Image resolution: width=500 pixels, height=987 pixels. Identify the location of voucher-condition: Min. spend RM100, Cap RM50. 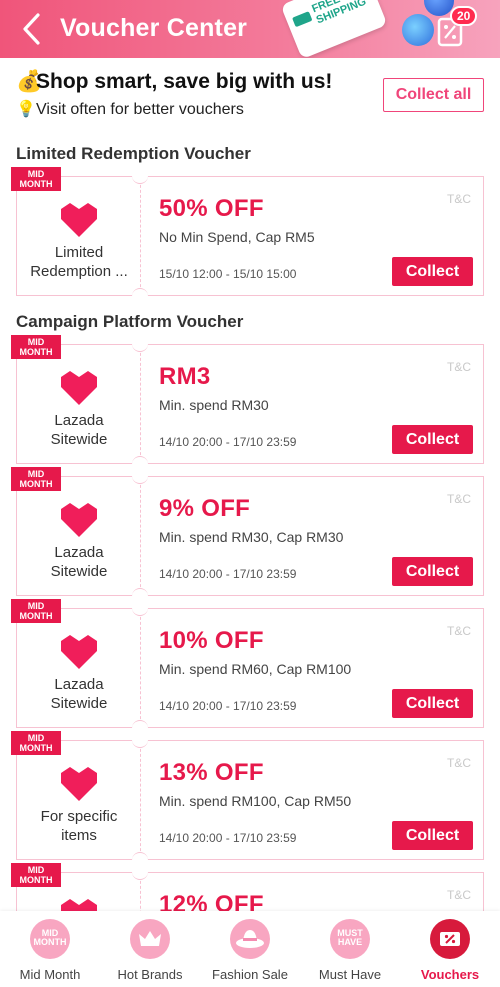
(255, 801).